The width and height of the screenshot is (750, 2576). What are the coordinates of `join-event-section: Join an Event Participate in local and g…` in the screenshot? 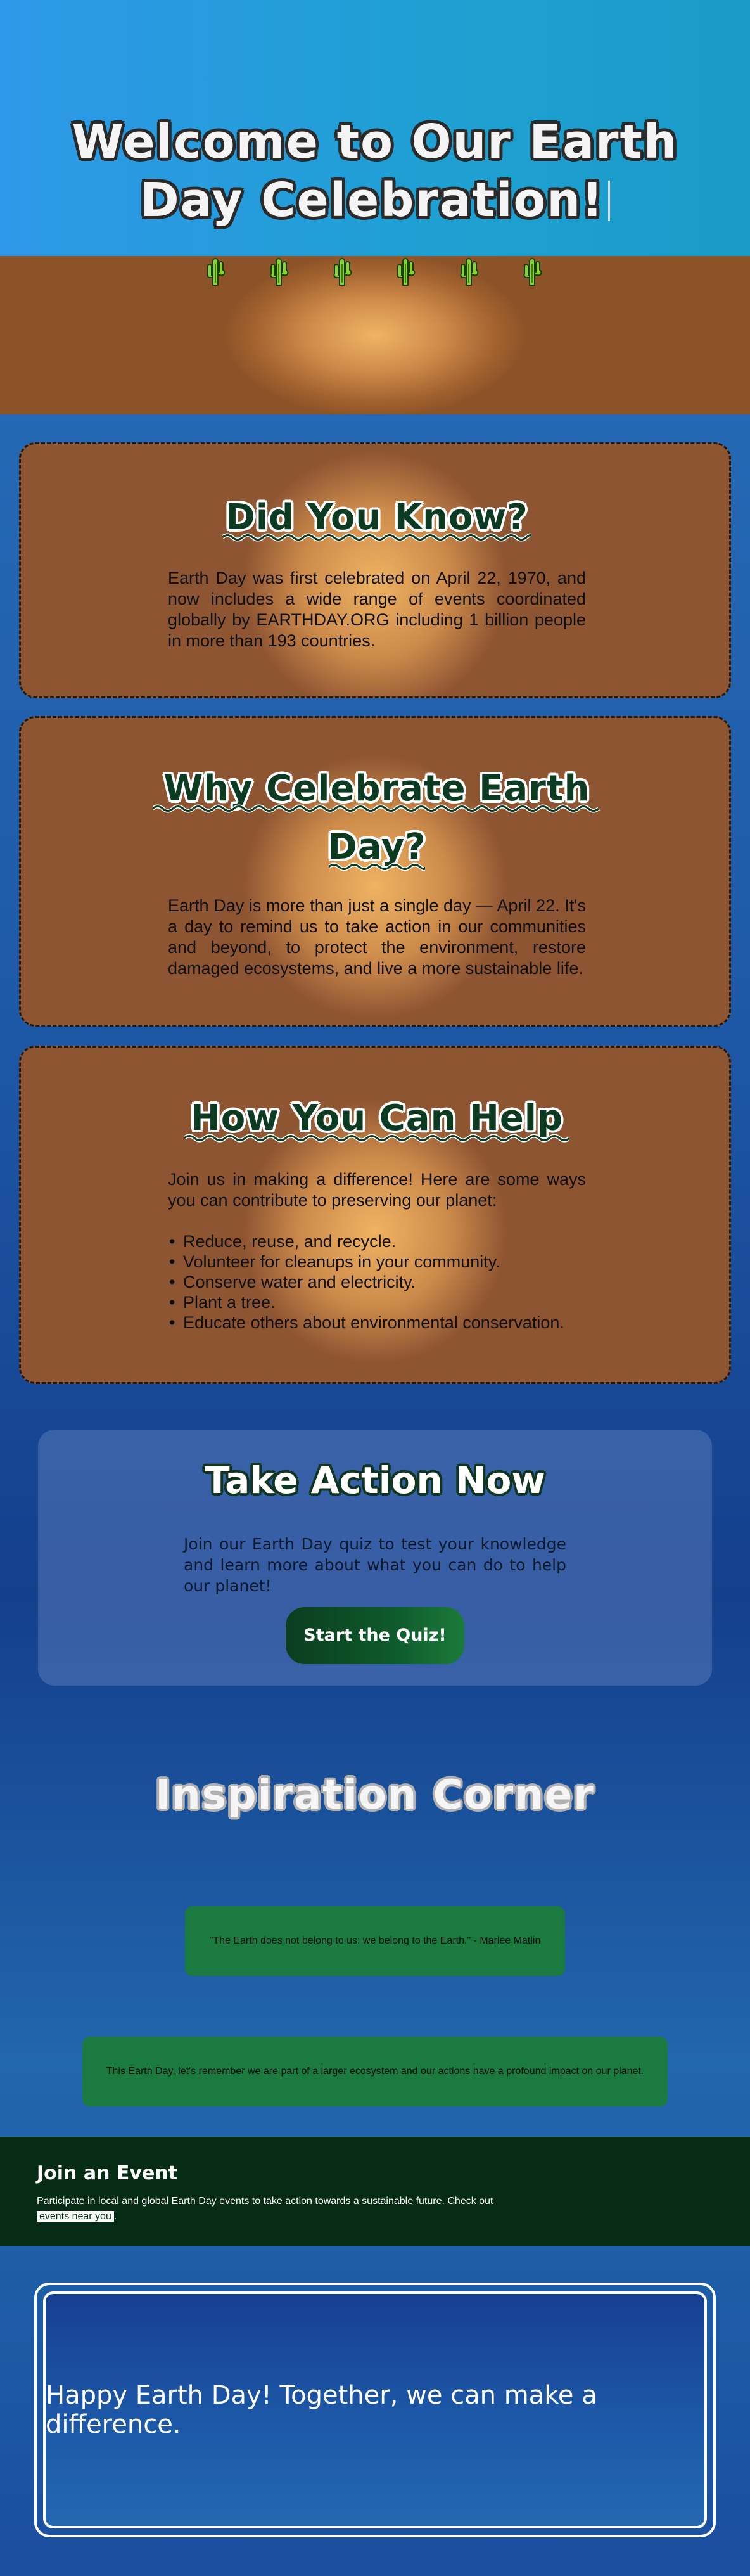 It's located at (375, 2191).